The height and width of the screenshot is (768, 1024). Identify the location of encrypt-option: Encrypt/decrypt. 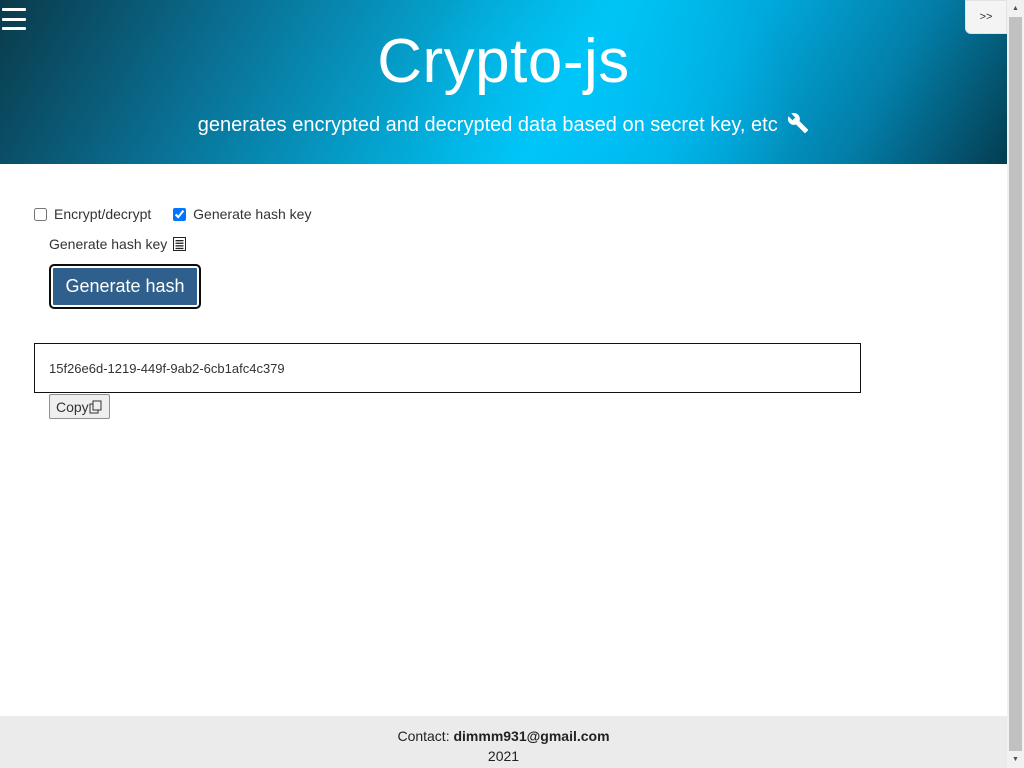
(92, 214).